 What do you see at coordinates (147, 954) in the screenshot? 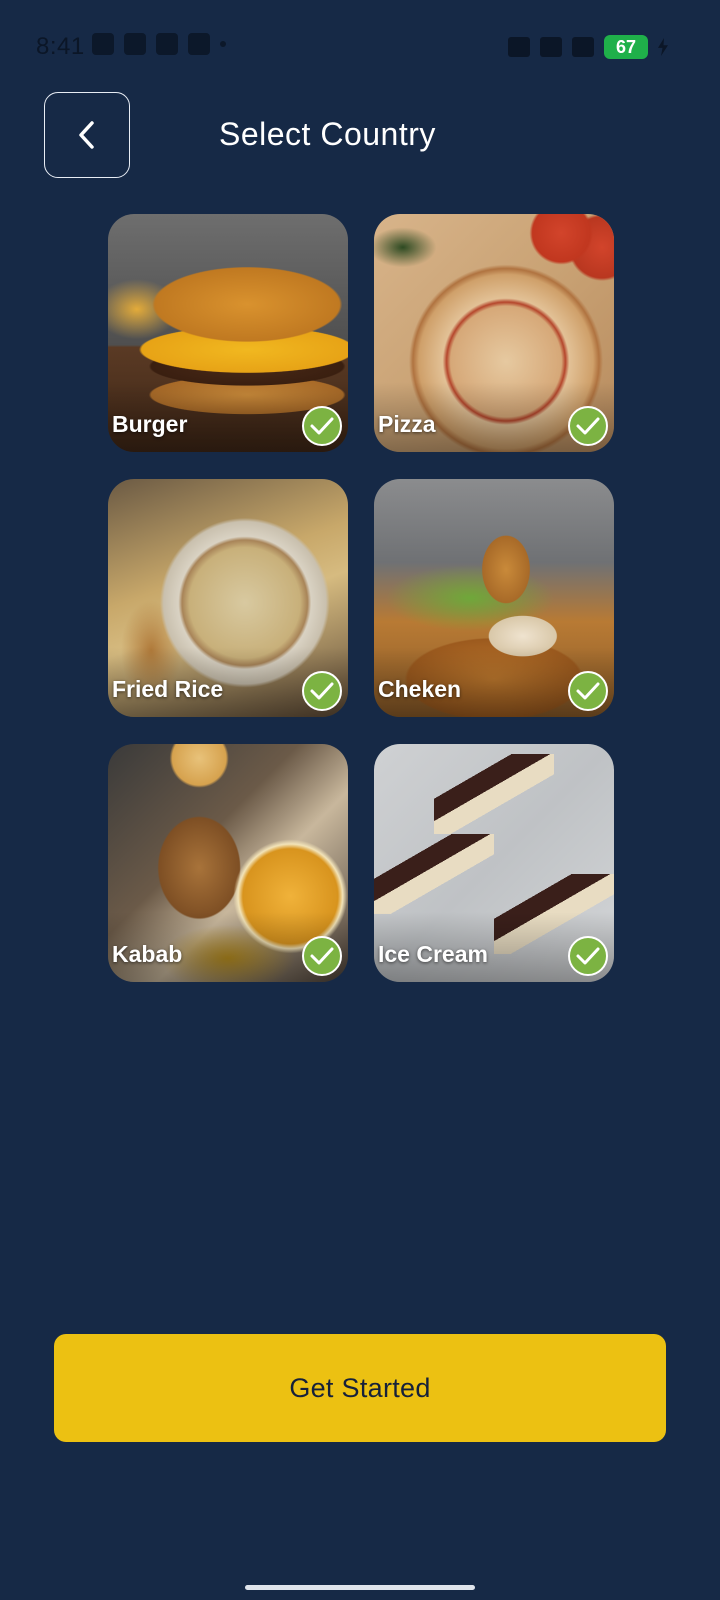
I see `category-label: Kabab` at bounding box center [147, 954].